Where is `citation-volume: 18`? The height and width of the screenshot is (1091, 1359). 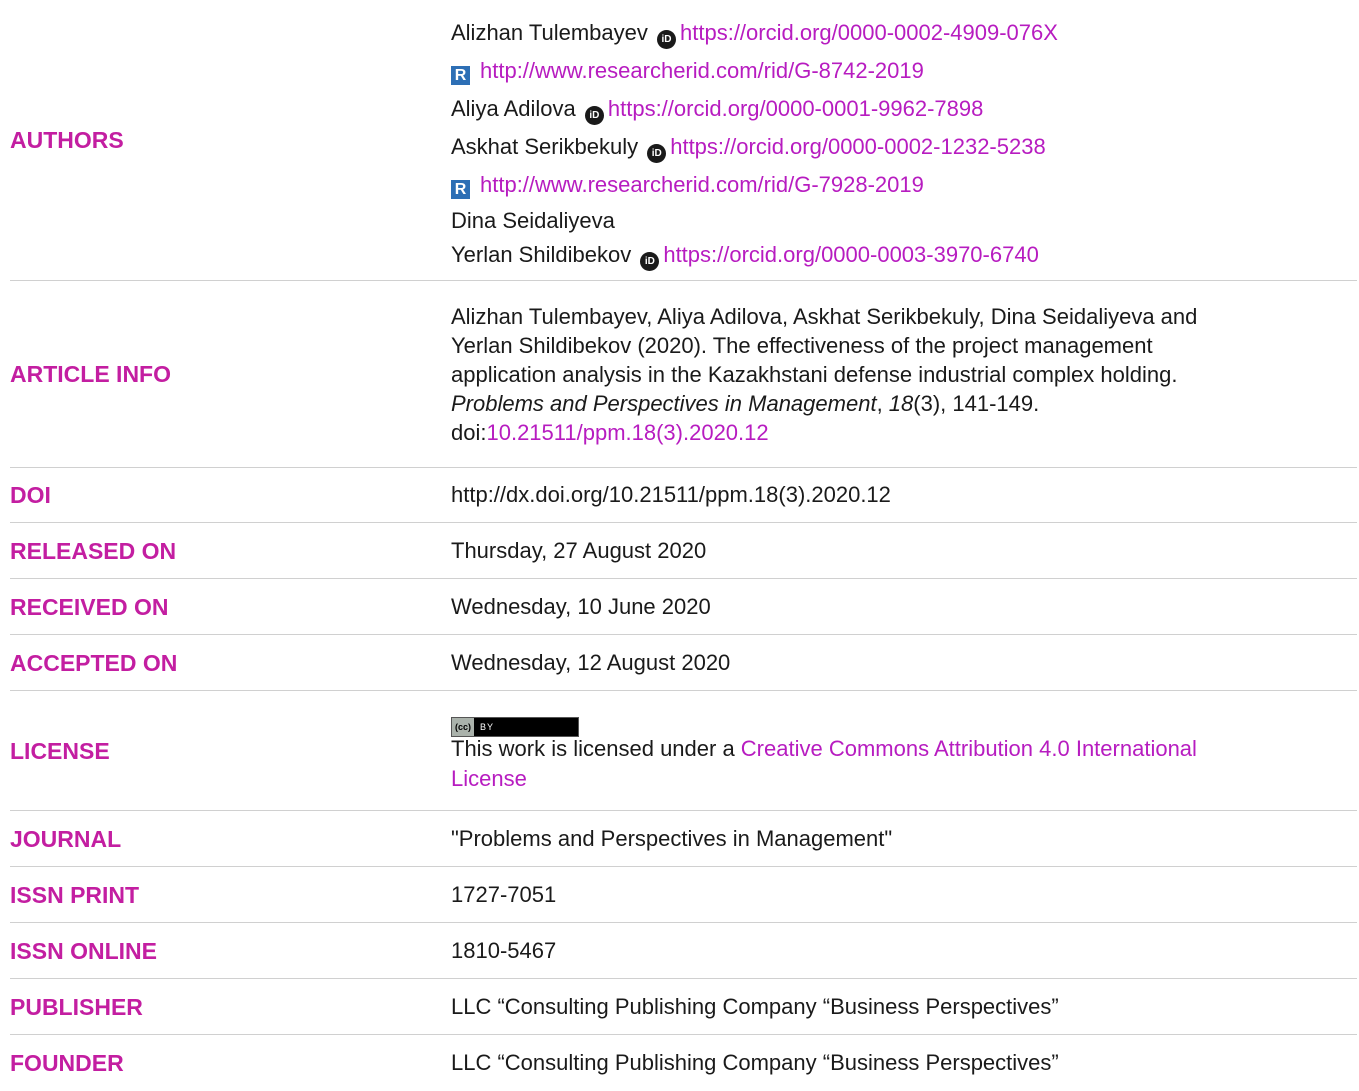 citation-volume: 18 is located at coordinates (901, 403).